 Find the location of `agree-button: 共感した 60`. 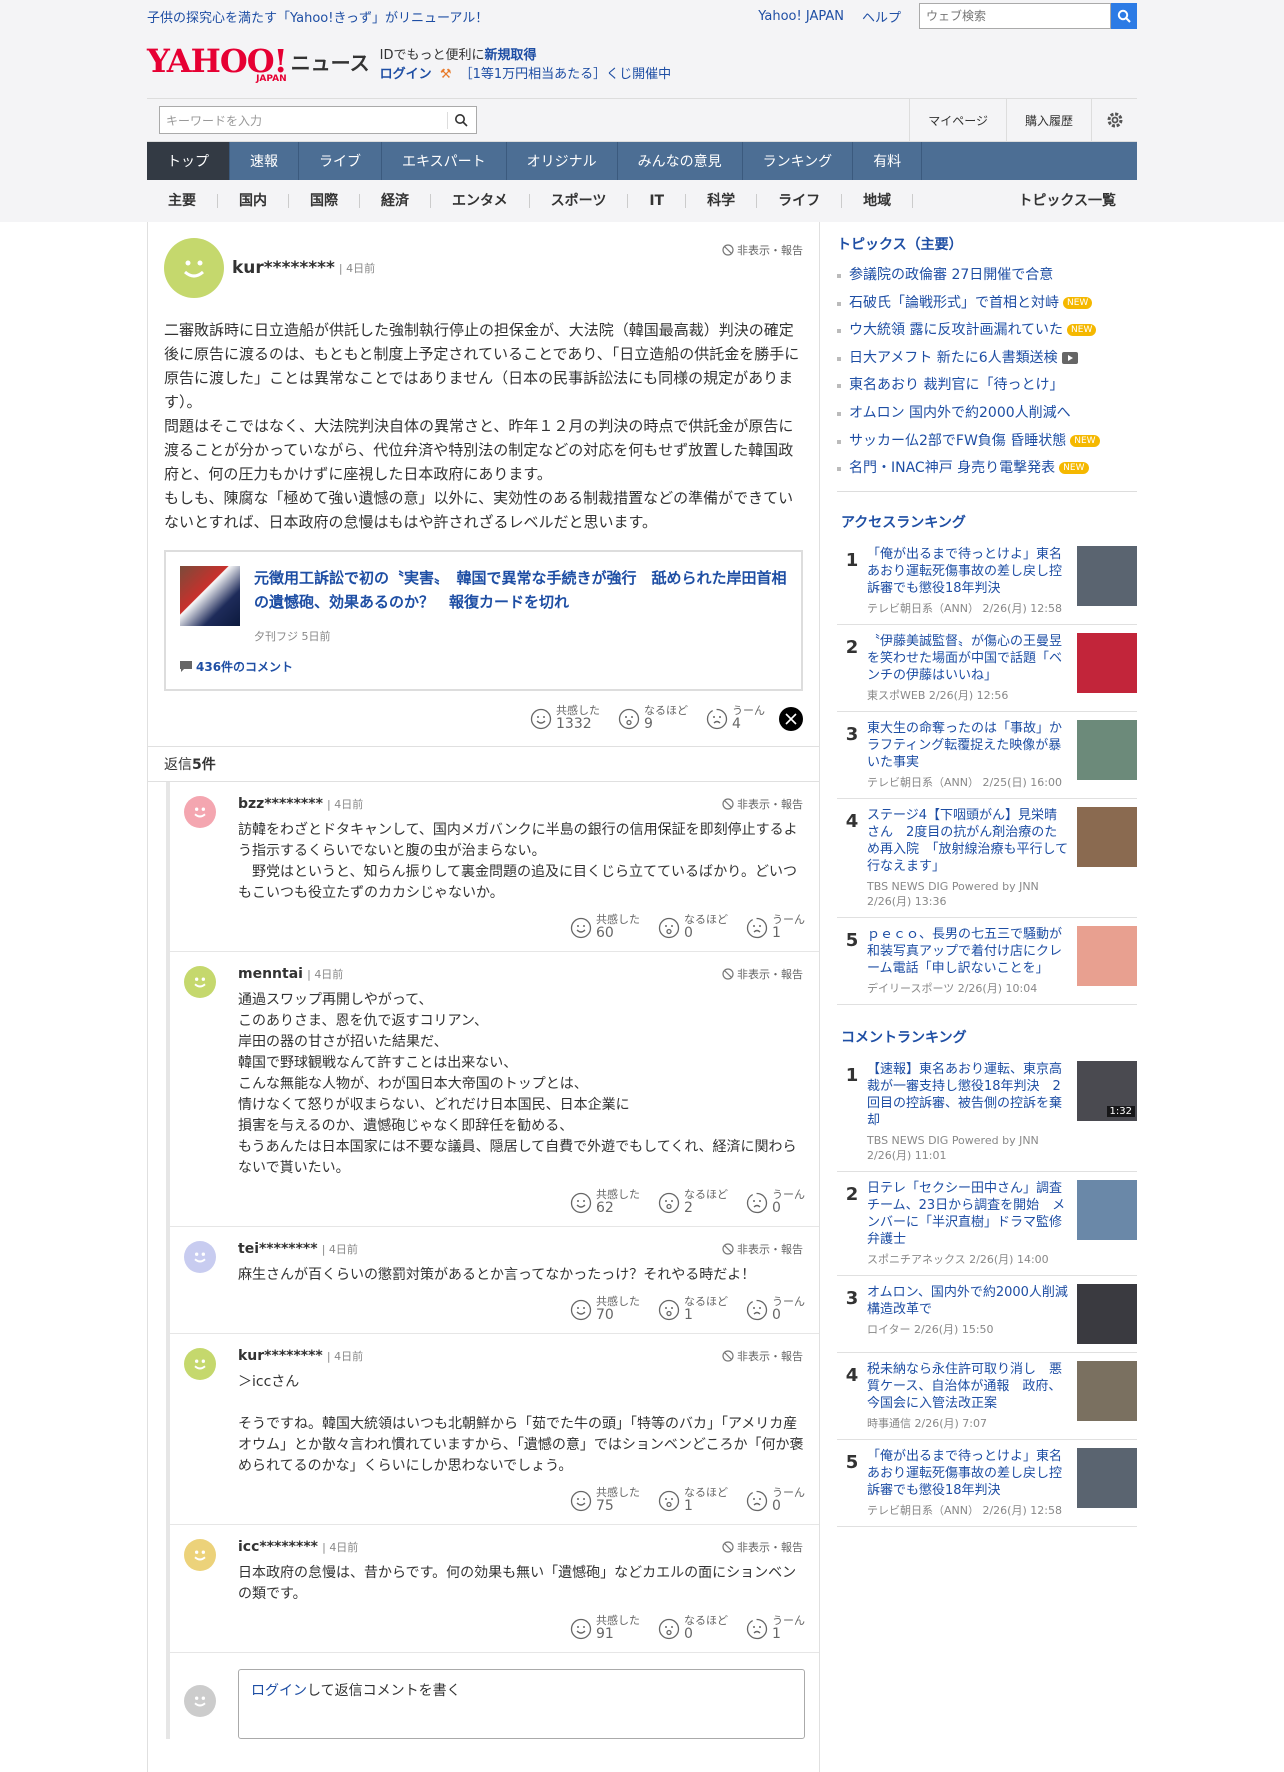

agree-button: 共感した 60 is located at coordinates (605, 927).